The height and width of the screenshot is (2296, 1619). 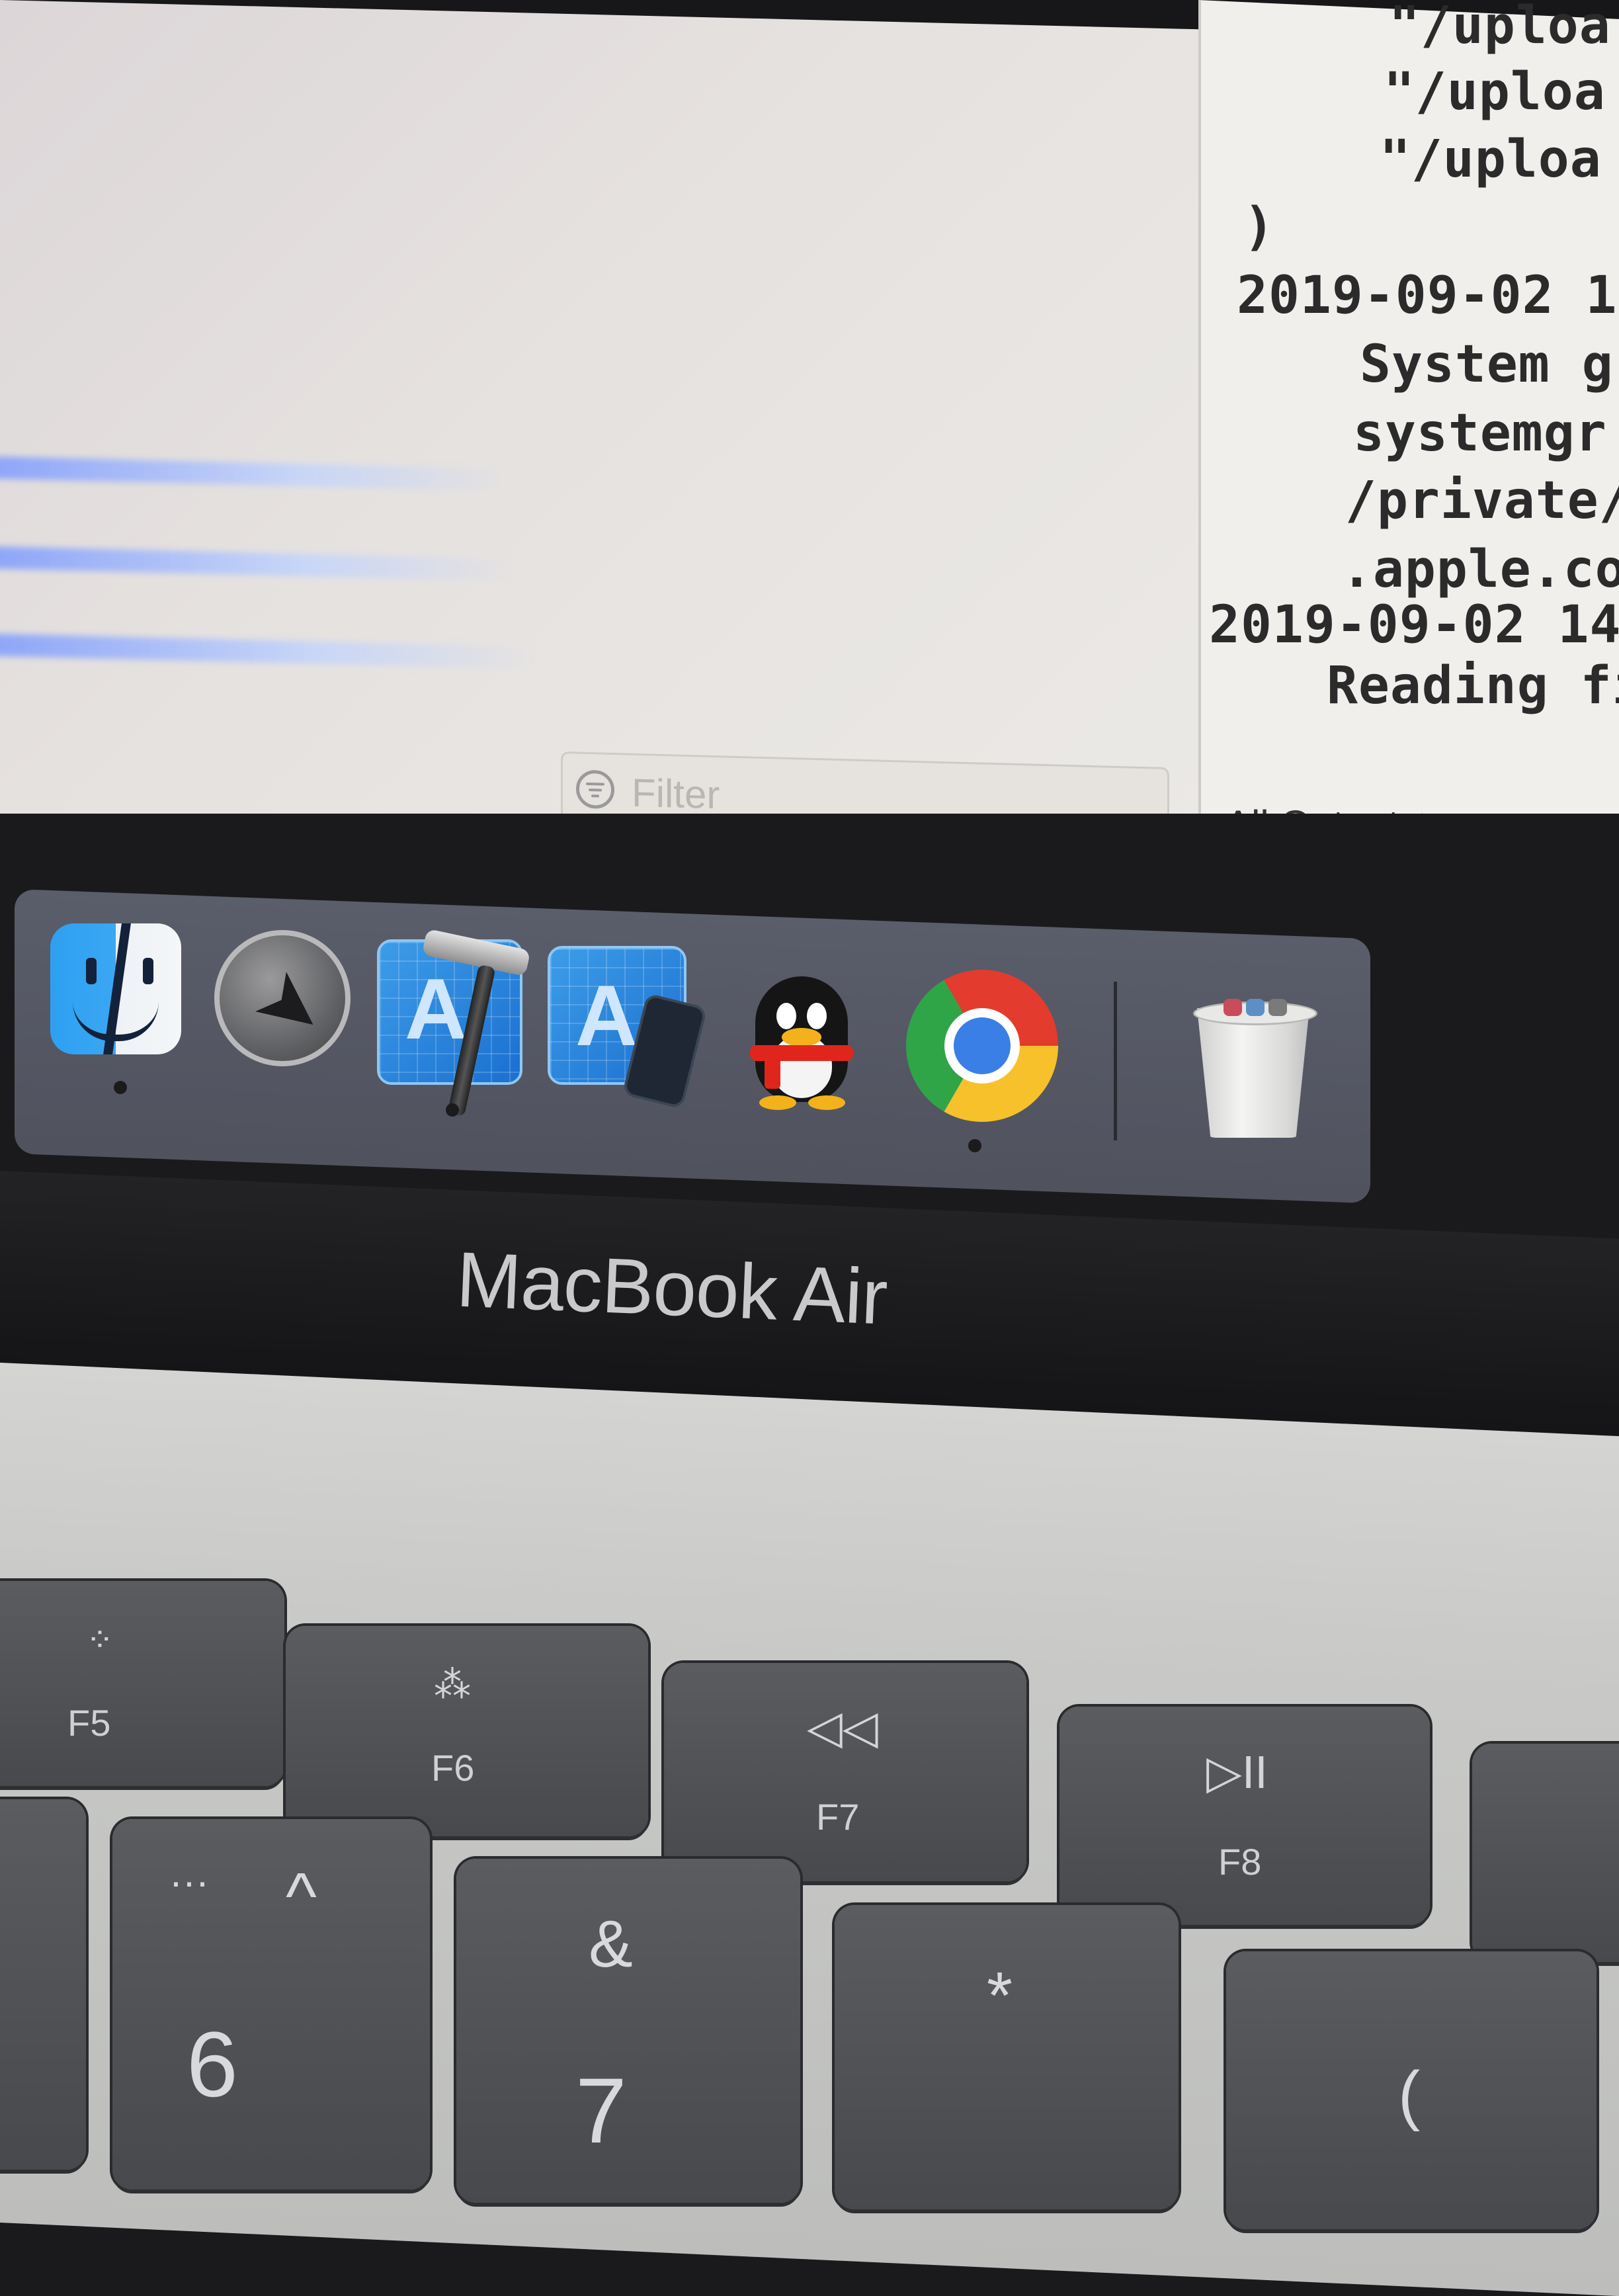 What do you see at coordinates (982, 1046) in the screenshot?
I see `chrome-icon` at bounding box center [982, 1046].